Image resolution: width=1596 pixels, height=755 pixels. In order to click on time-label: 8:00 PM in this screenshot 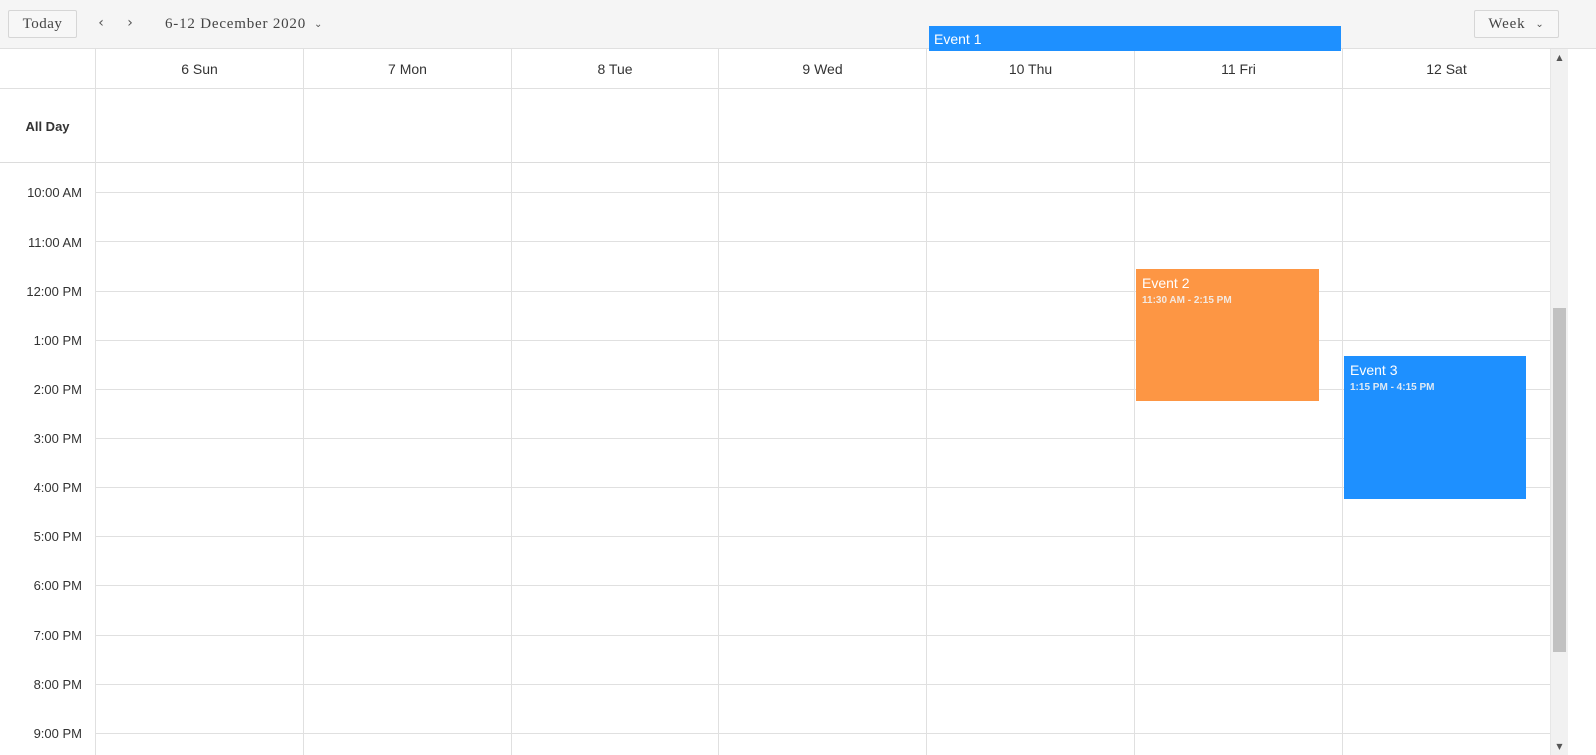, I will do `click(57, 684)`.